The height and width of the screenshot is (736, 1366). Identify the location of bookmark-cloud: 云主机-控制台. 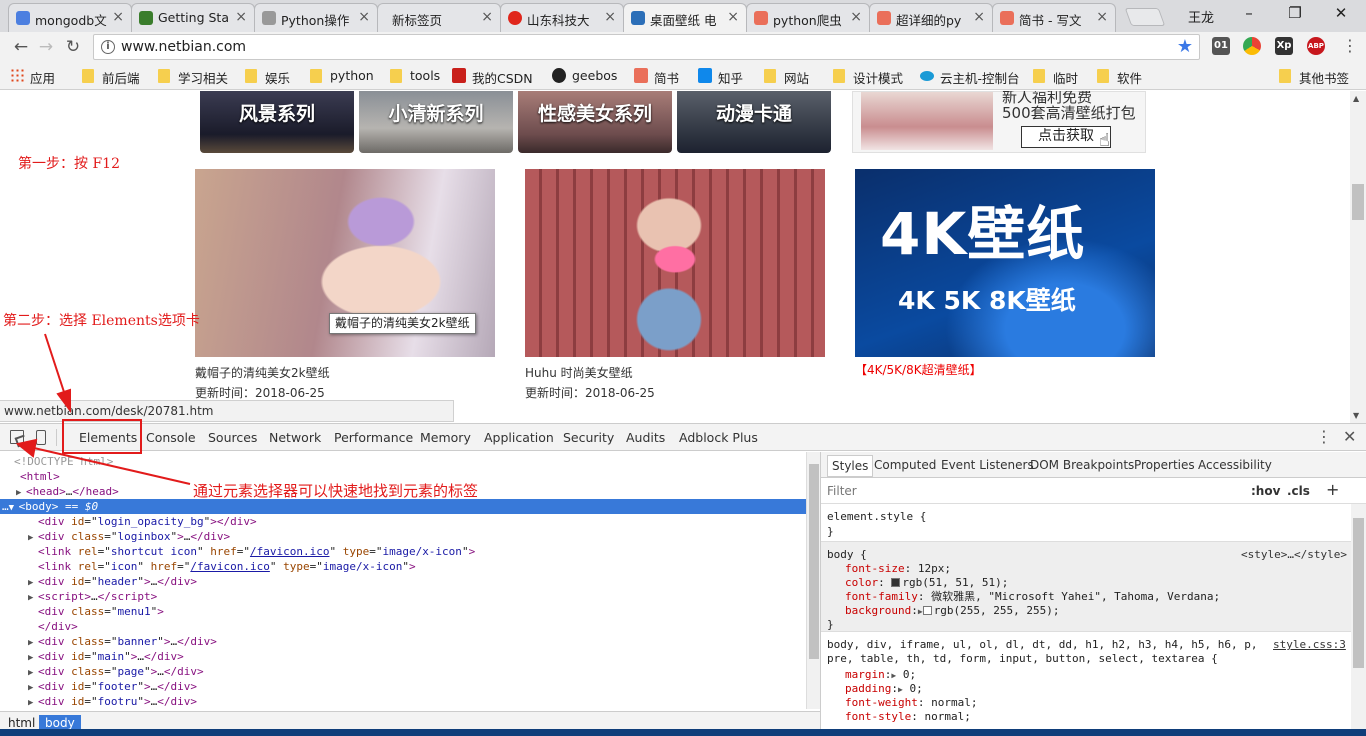
(970, 77).